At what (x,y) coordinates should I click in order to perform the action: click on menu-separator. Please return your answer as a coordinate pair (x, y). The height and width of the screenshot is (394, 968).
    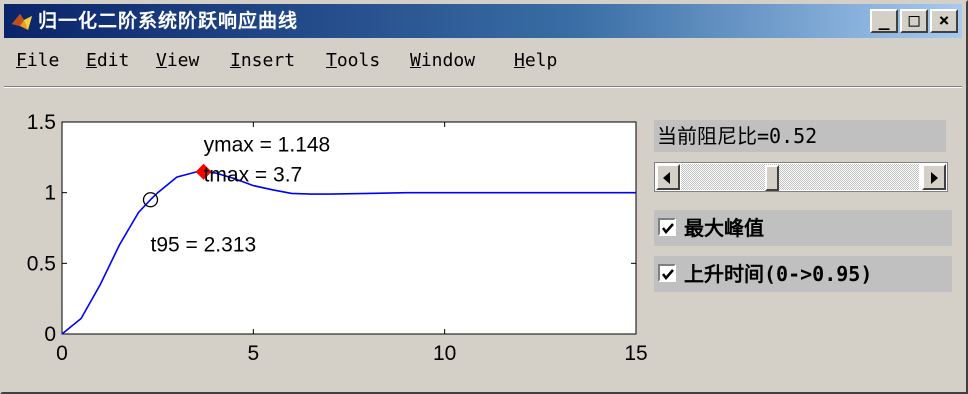
    Looking at the image, I should click on (483, 87).